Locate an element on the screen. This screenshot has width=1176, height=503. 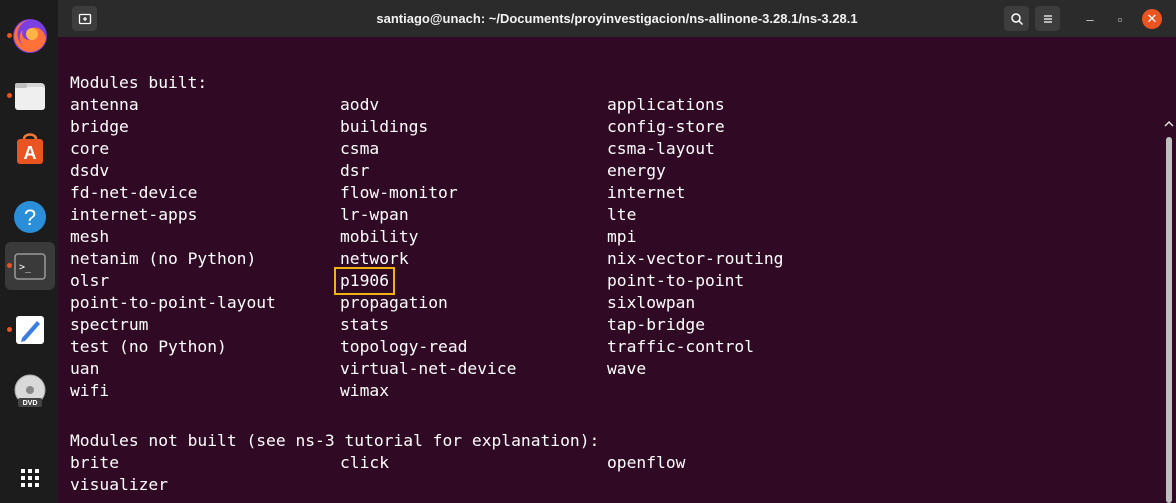
dock-item-text-editor is located at coordinates (30, 330).